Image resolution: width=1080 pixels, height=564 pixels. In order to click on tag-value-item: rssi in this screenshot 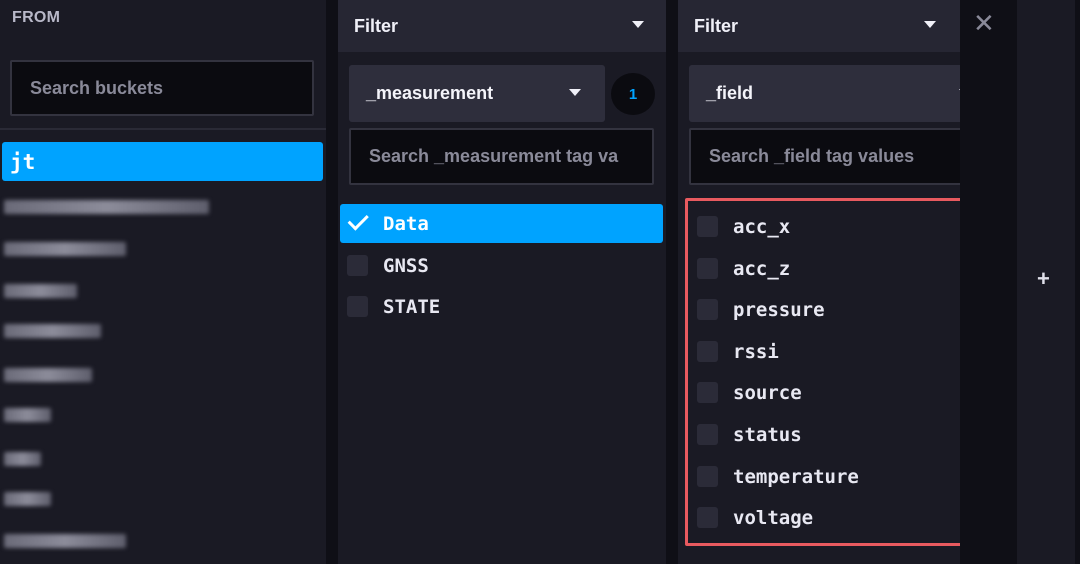, I will do `click(840, 351)`.